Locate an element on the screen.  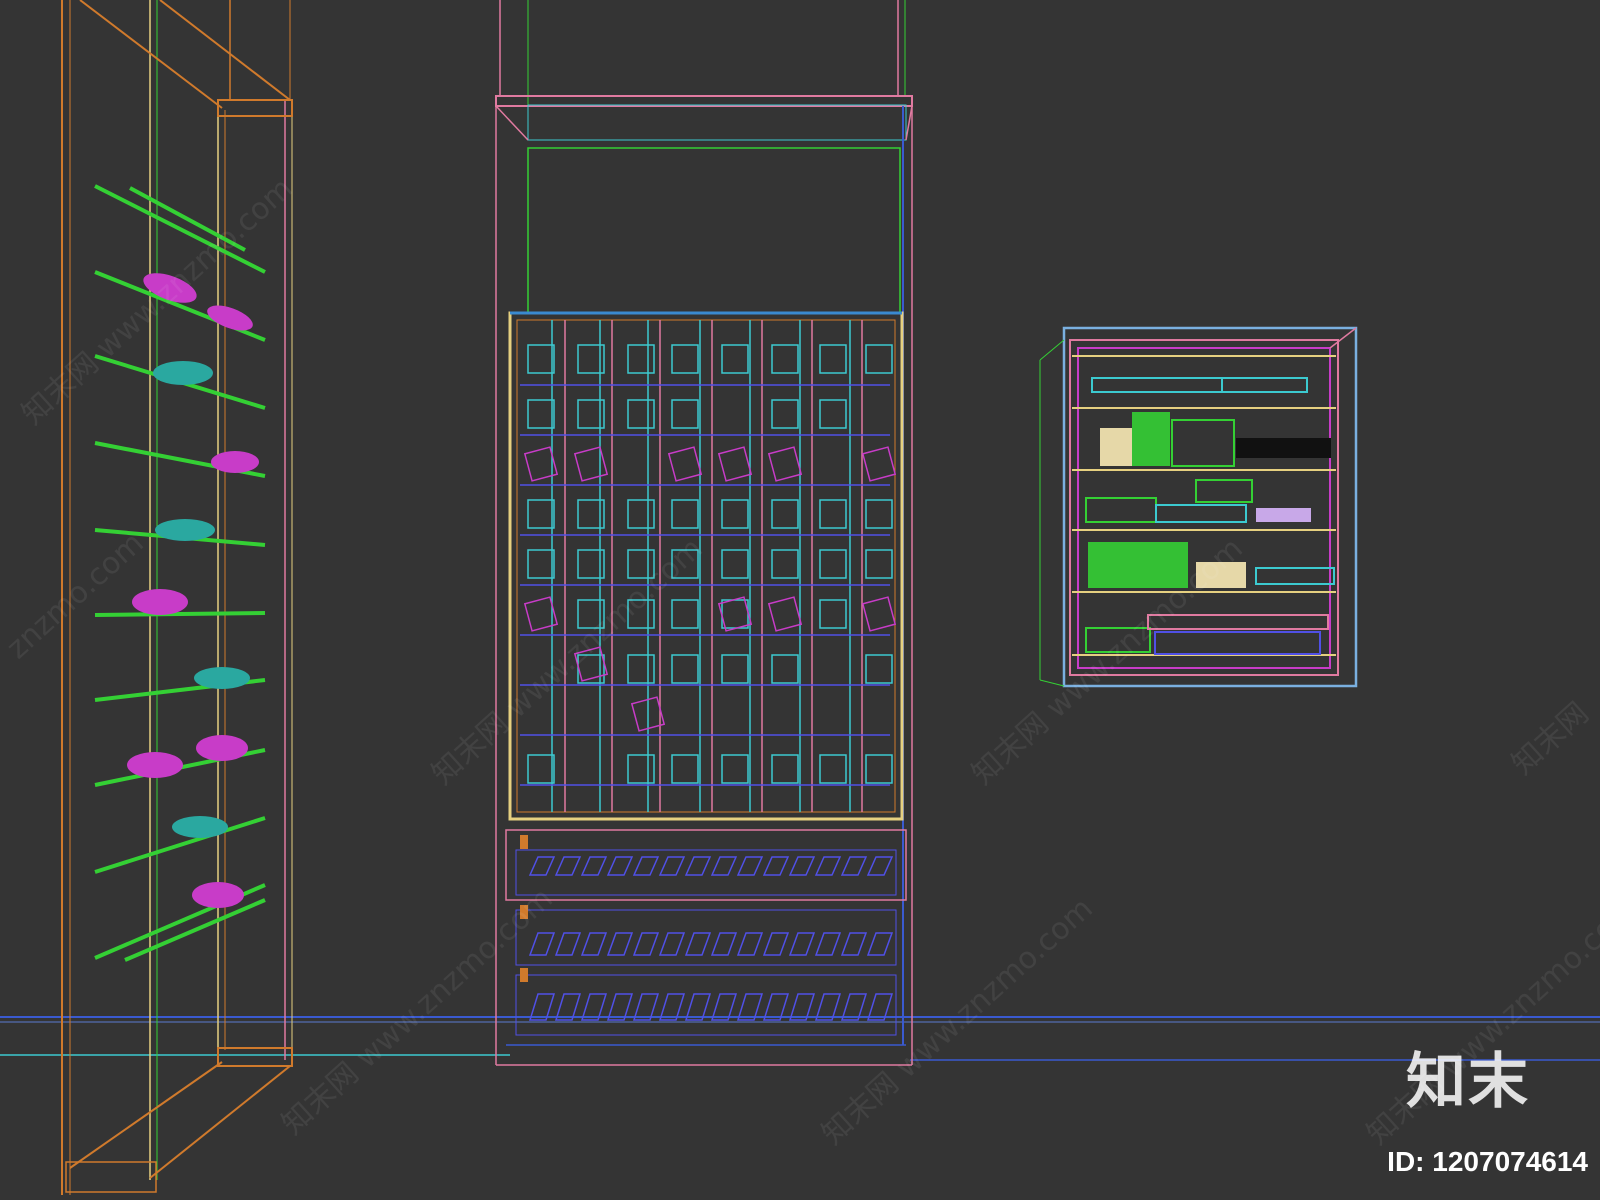
shoe-rack-tower is located at coordinates (177, 597).